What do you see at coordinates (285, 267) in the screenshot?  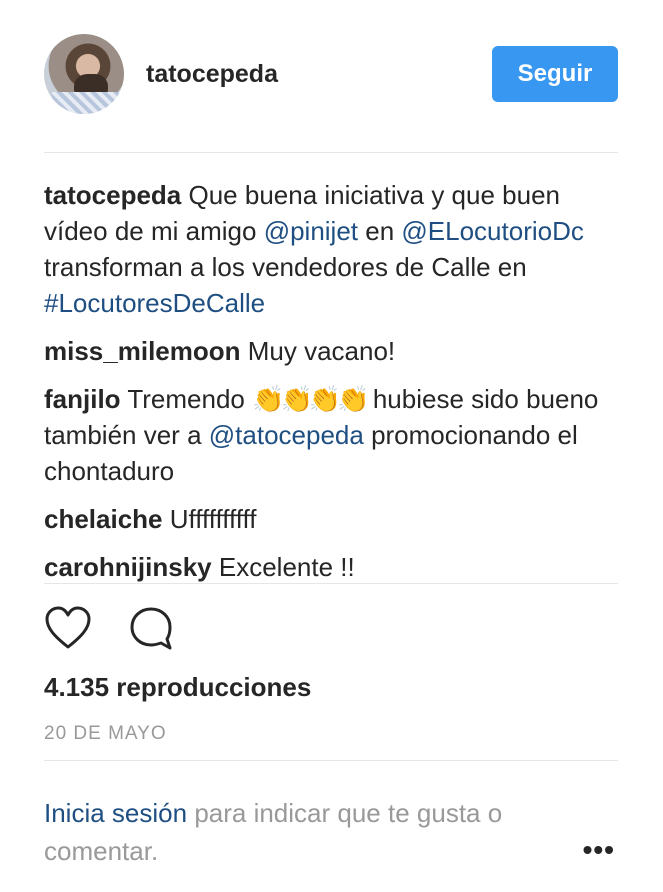 I see `caption-text: transforman a los vendedores de Calle en` at bounding box center [285, 267].